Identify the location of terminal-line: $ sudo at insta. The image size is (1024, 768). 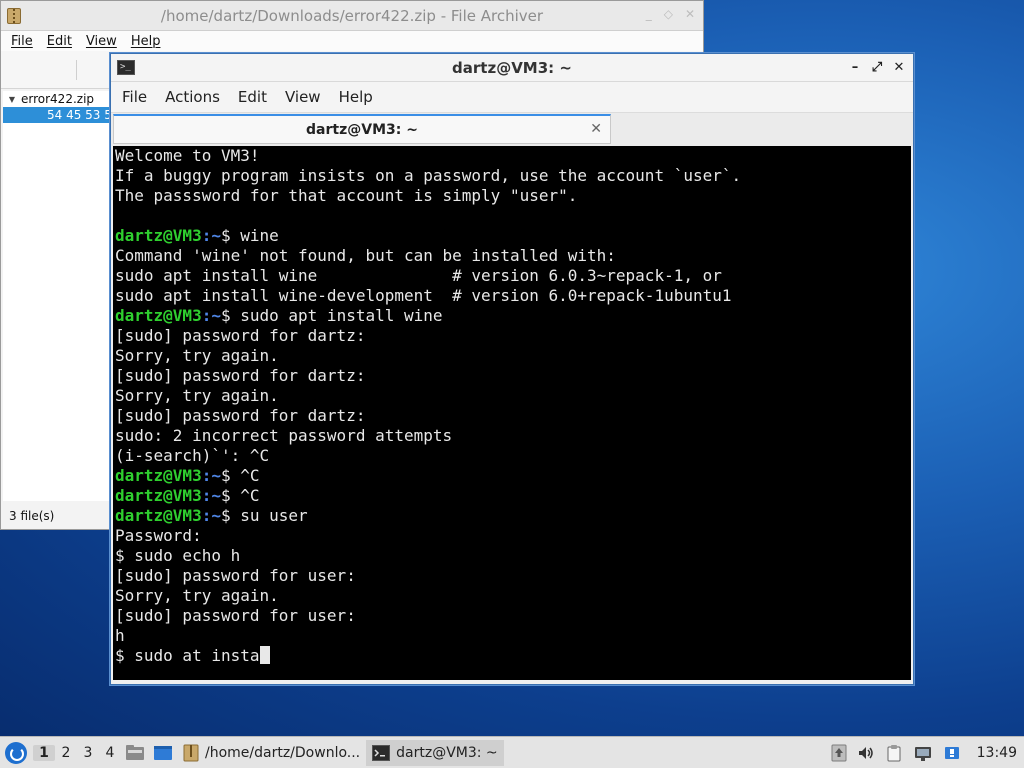
(513, 656).